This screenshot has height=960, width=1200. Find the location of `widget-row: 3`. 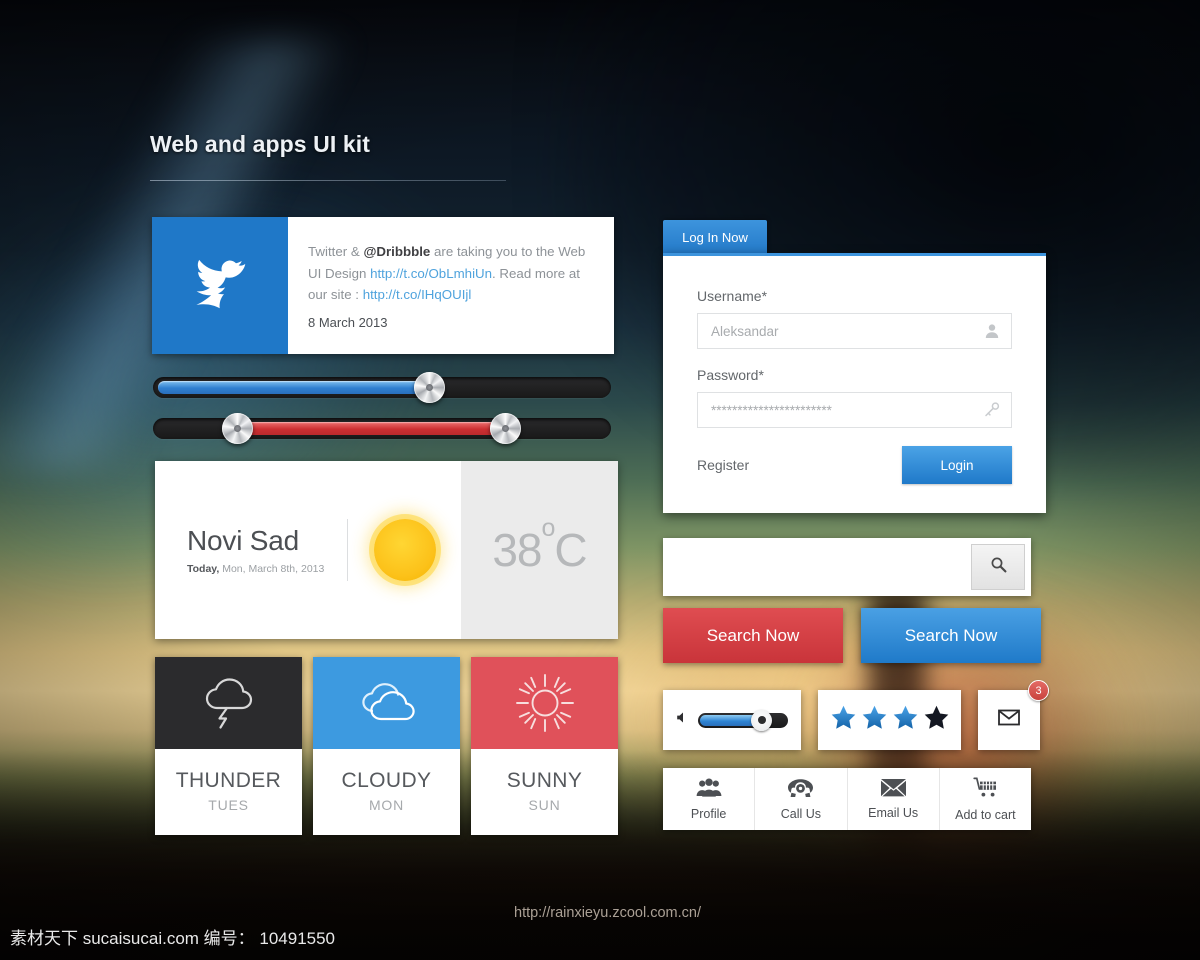

widget-row: 3 is located at coordinates (856, 715).